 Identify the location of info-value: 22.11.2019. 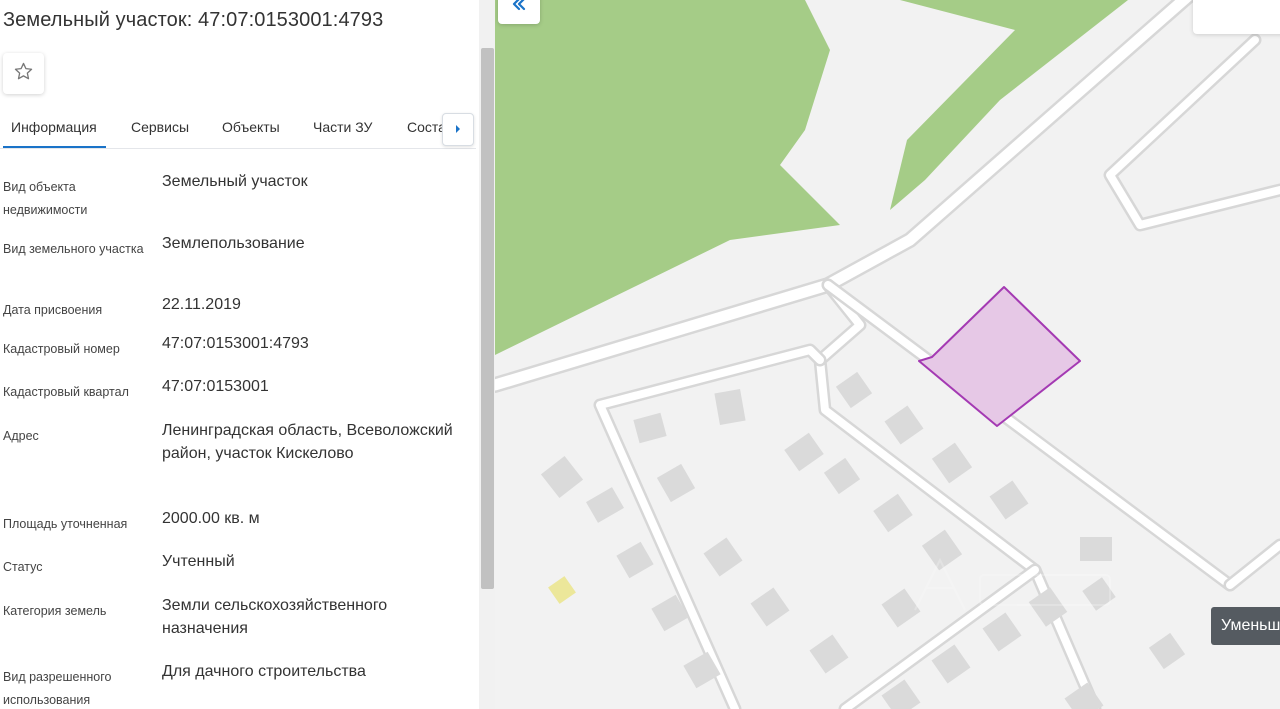
(201, 304).